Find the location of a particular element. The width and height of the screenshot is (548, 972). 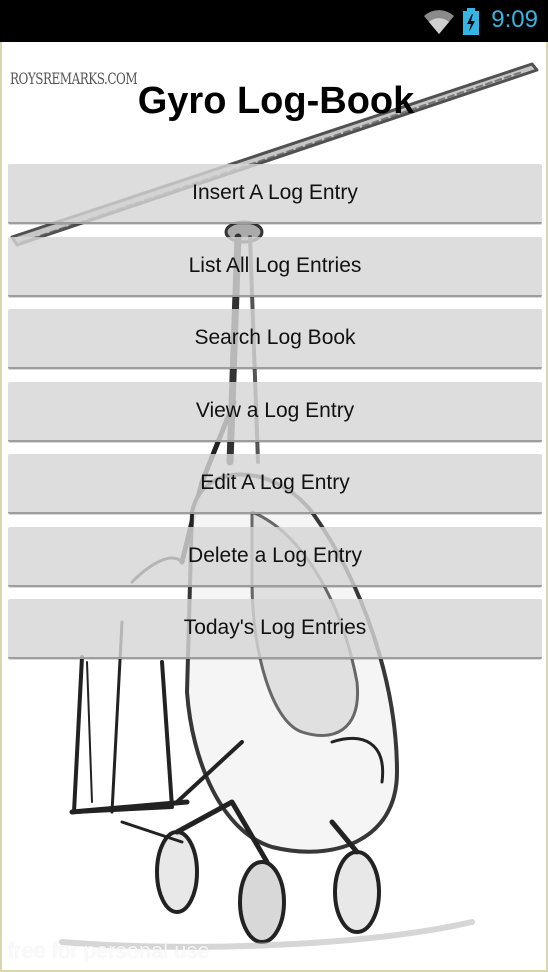

status-bar: 9:09 is located at coordinates (274, 21).